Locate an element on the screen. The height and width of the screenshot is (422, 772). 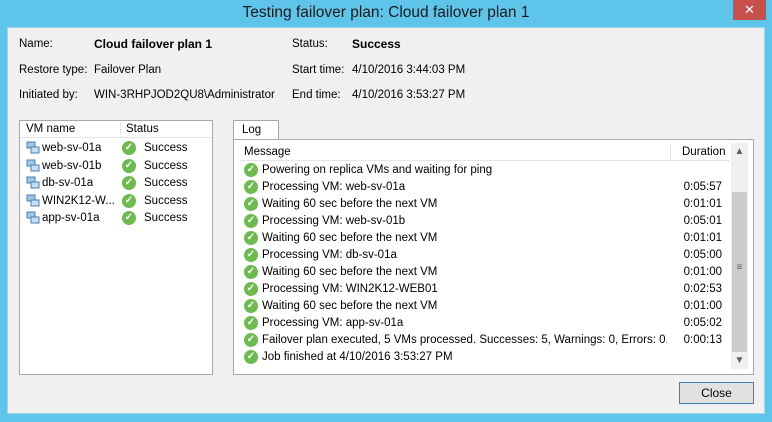
name-label: Name: is located at coordinates (36, 44).